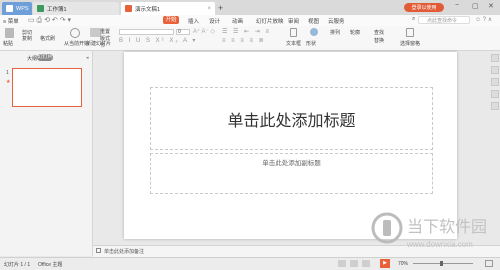 The height and width of the screenshot is (270, 500). I want to click on text-box-label: 文本框, so click(294, 44).